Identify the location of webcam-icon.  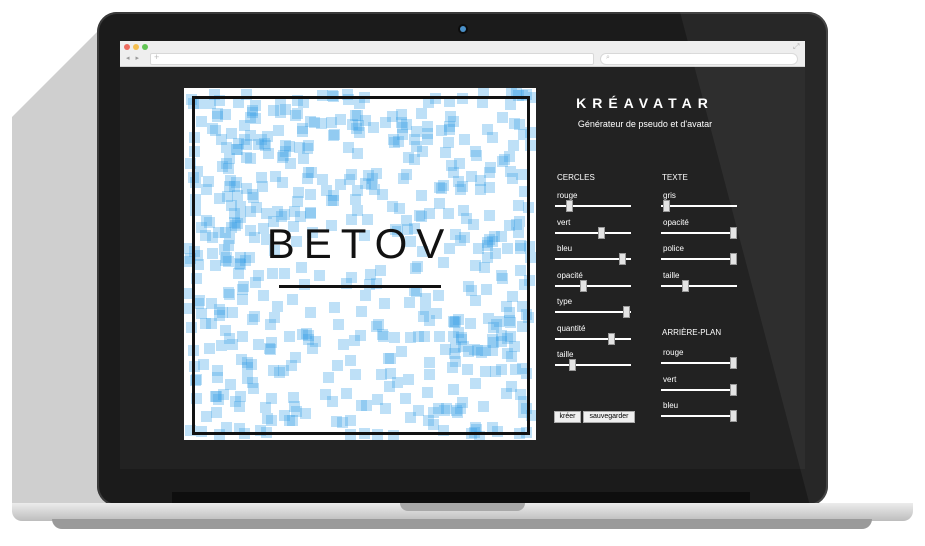
(463, 29).